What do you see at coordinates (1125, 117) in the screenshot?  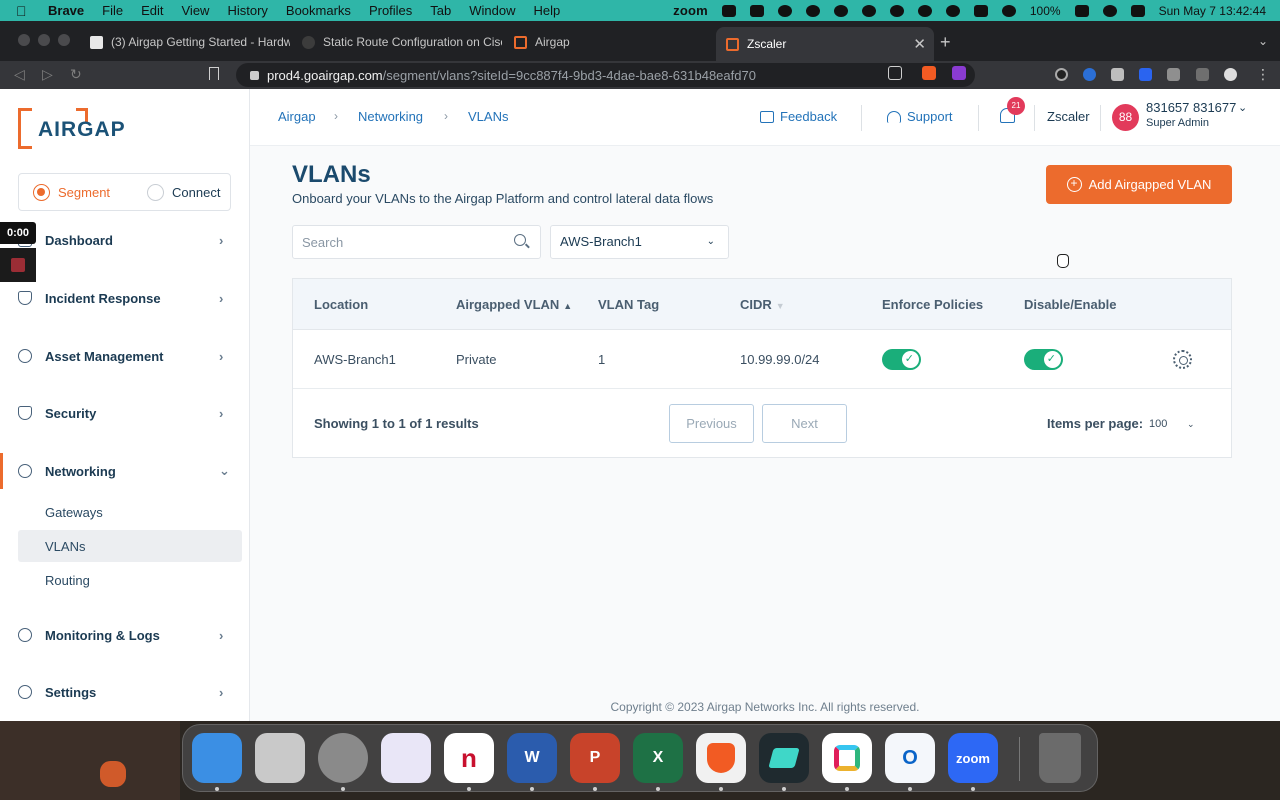 I see `avatar: 88` at bounding box center [1125, 117].